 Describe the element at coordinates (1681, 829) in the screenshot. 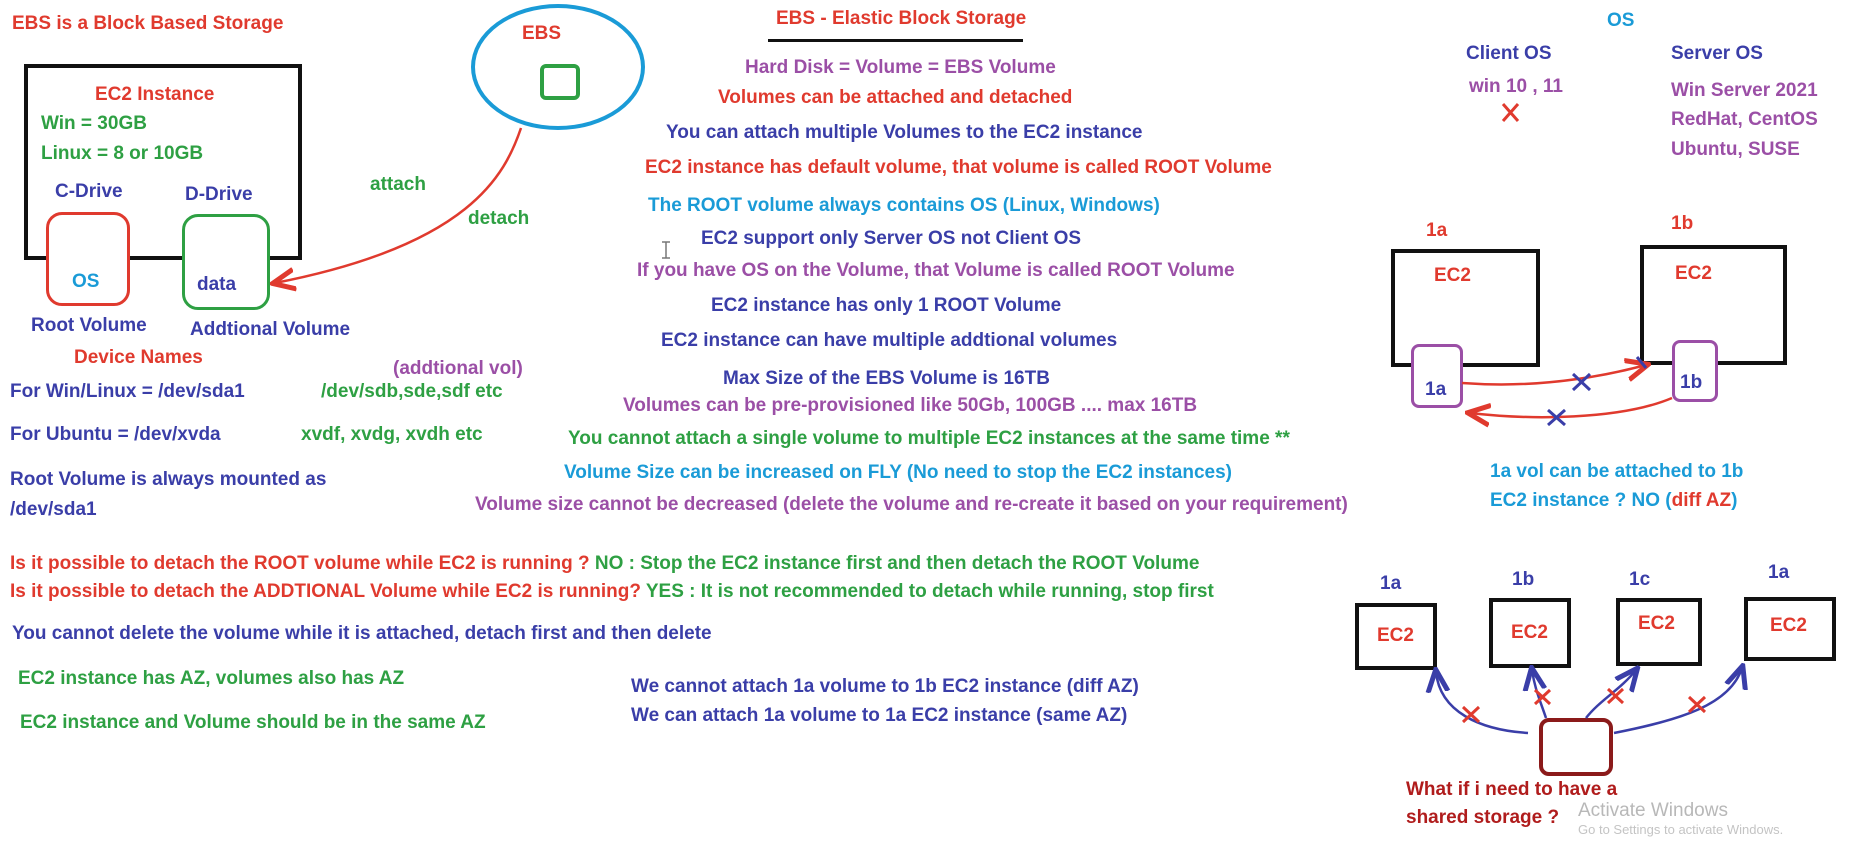

I see `activate-windows-hint: Go to Settings to activate Windows.` at that location.